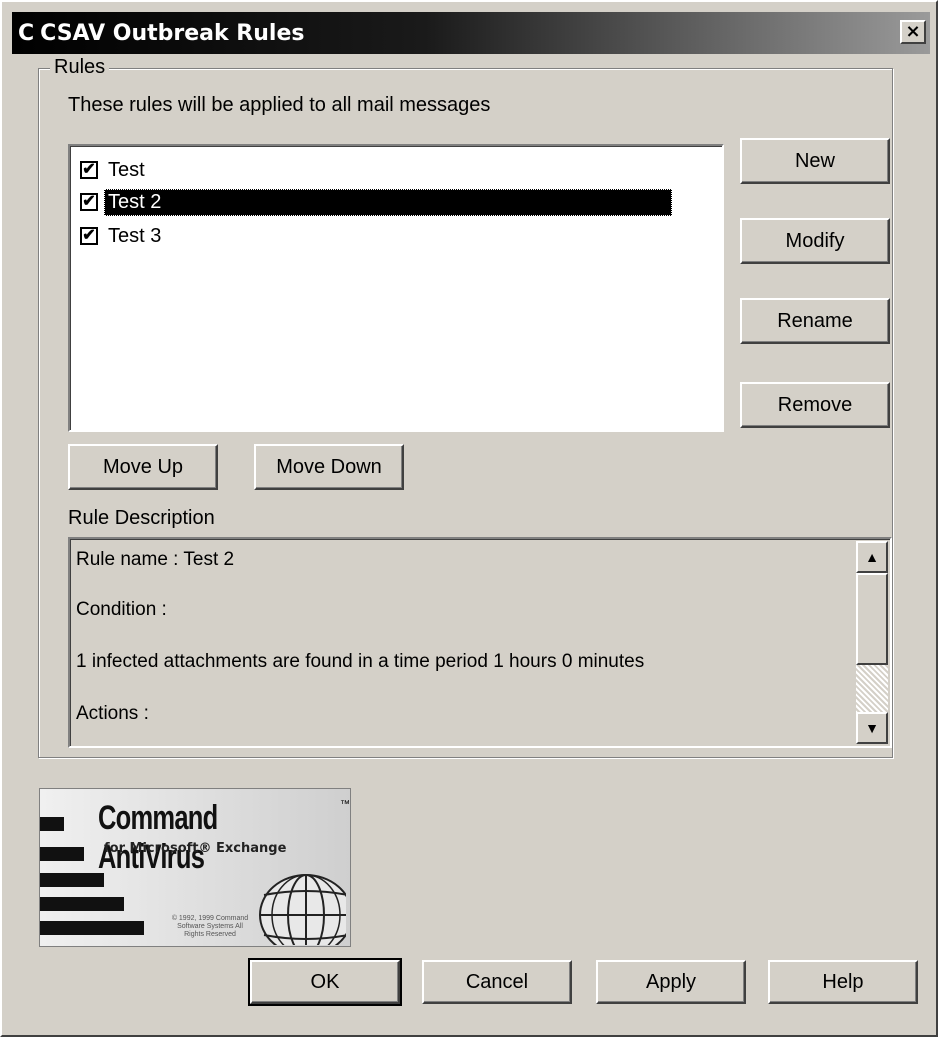  What do you see at coordinates (815, 321) in the screenshot?
I see `rename-button: Rename` at bounding box center [815, 321].